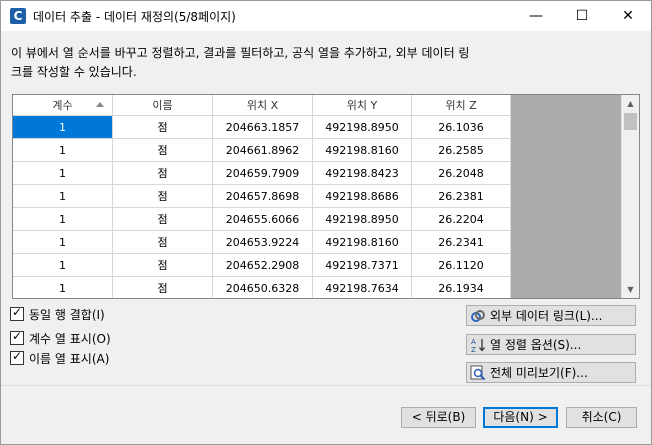 The height and width of the screenshot is (445, 652). I want to click on row-cell-position-z: 26.2381, so click(461, 196).